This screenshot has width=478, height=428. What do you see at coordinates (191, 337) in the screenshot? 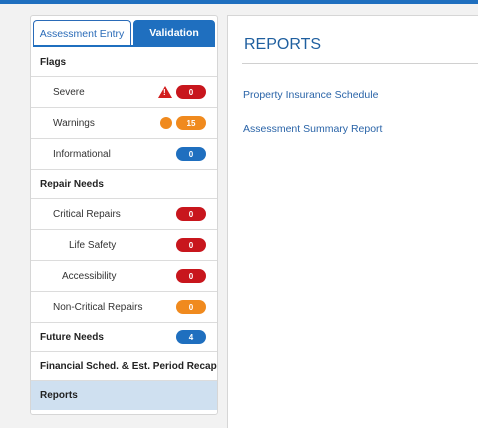
I see `count-badge: 4` at bounding box center [191, 337].